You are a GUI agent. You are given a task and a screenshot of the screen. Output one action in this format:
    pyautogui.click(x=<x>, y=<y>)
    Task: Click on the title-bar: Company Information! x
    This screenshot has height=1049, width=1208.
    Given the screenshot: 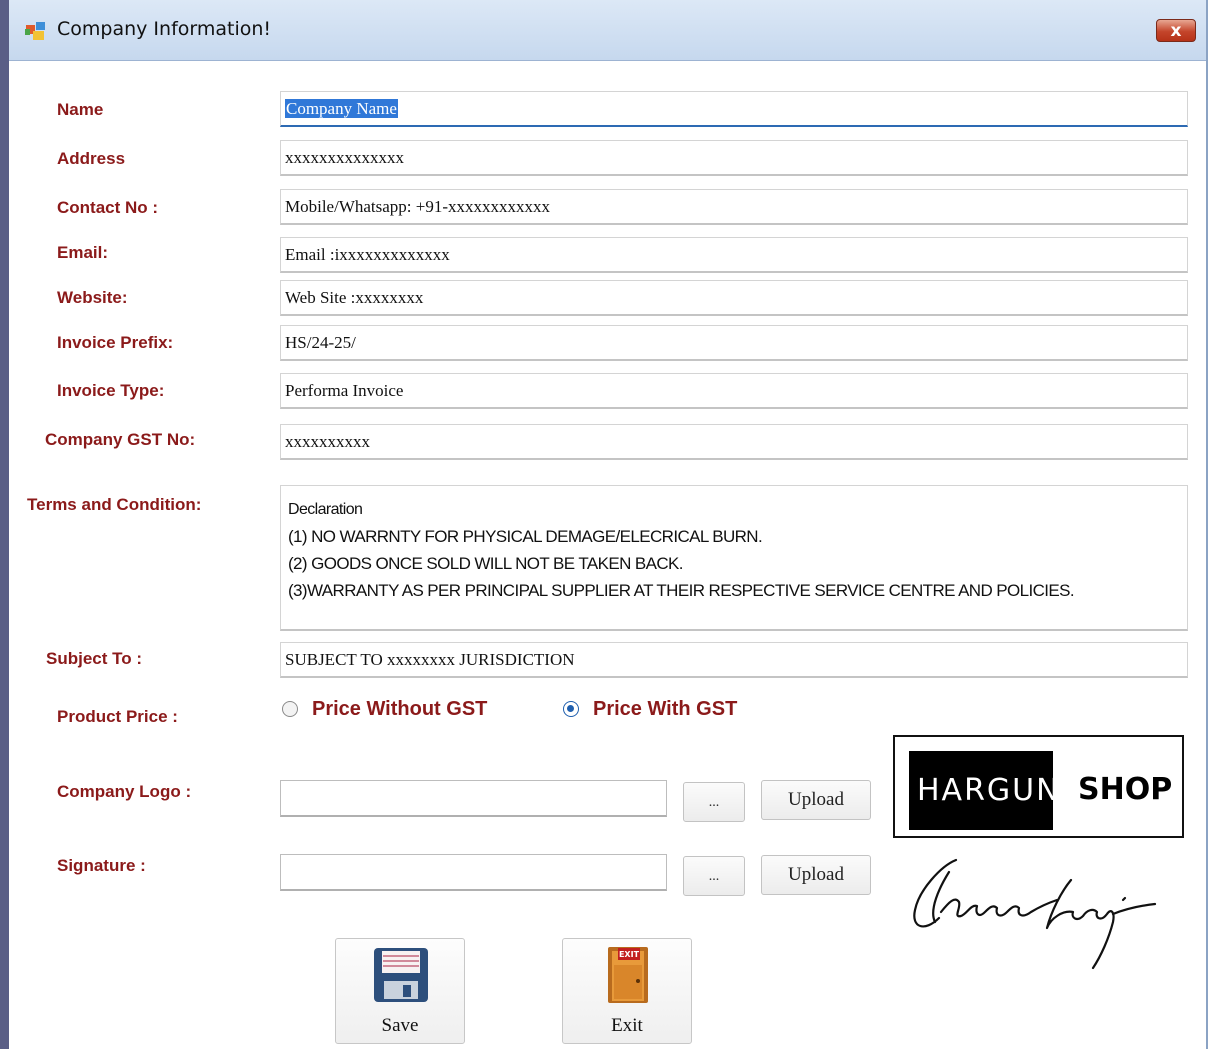 What is the action you would take?
    pyautogui.click(x=607, y=30)
    